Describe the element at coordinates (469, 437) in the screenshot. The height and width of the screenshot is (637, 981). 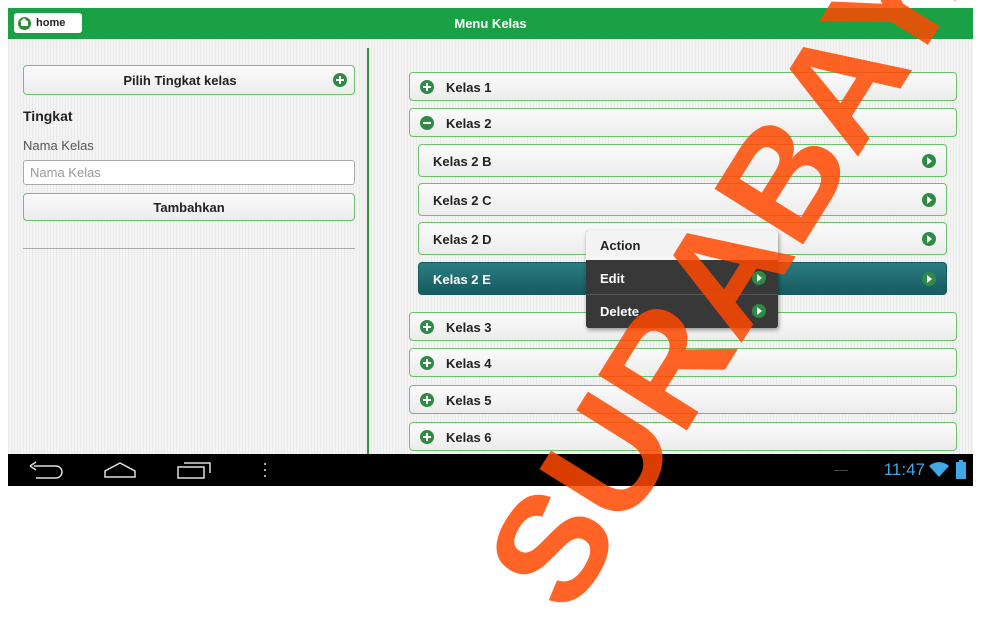
I see `list-item-label: Kelas 6` at that location.